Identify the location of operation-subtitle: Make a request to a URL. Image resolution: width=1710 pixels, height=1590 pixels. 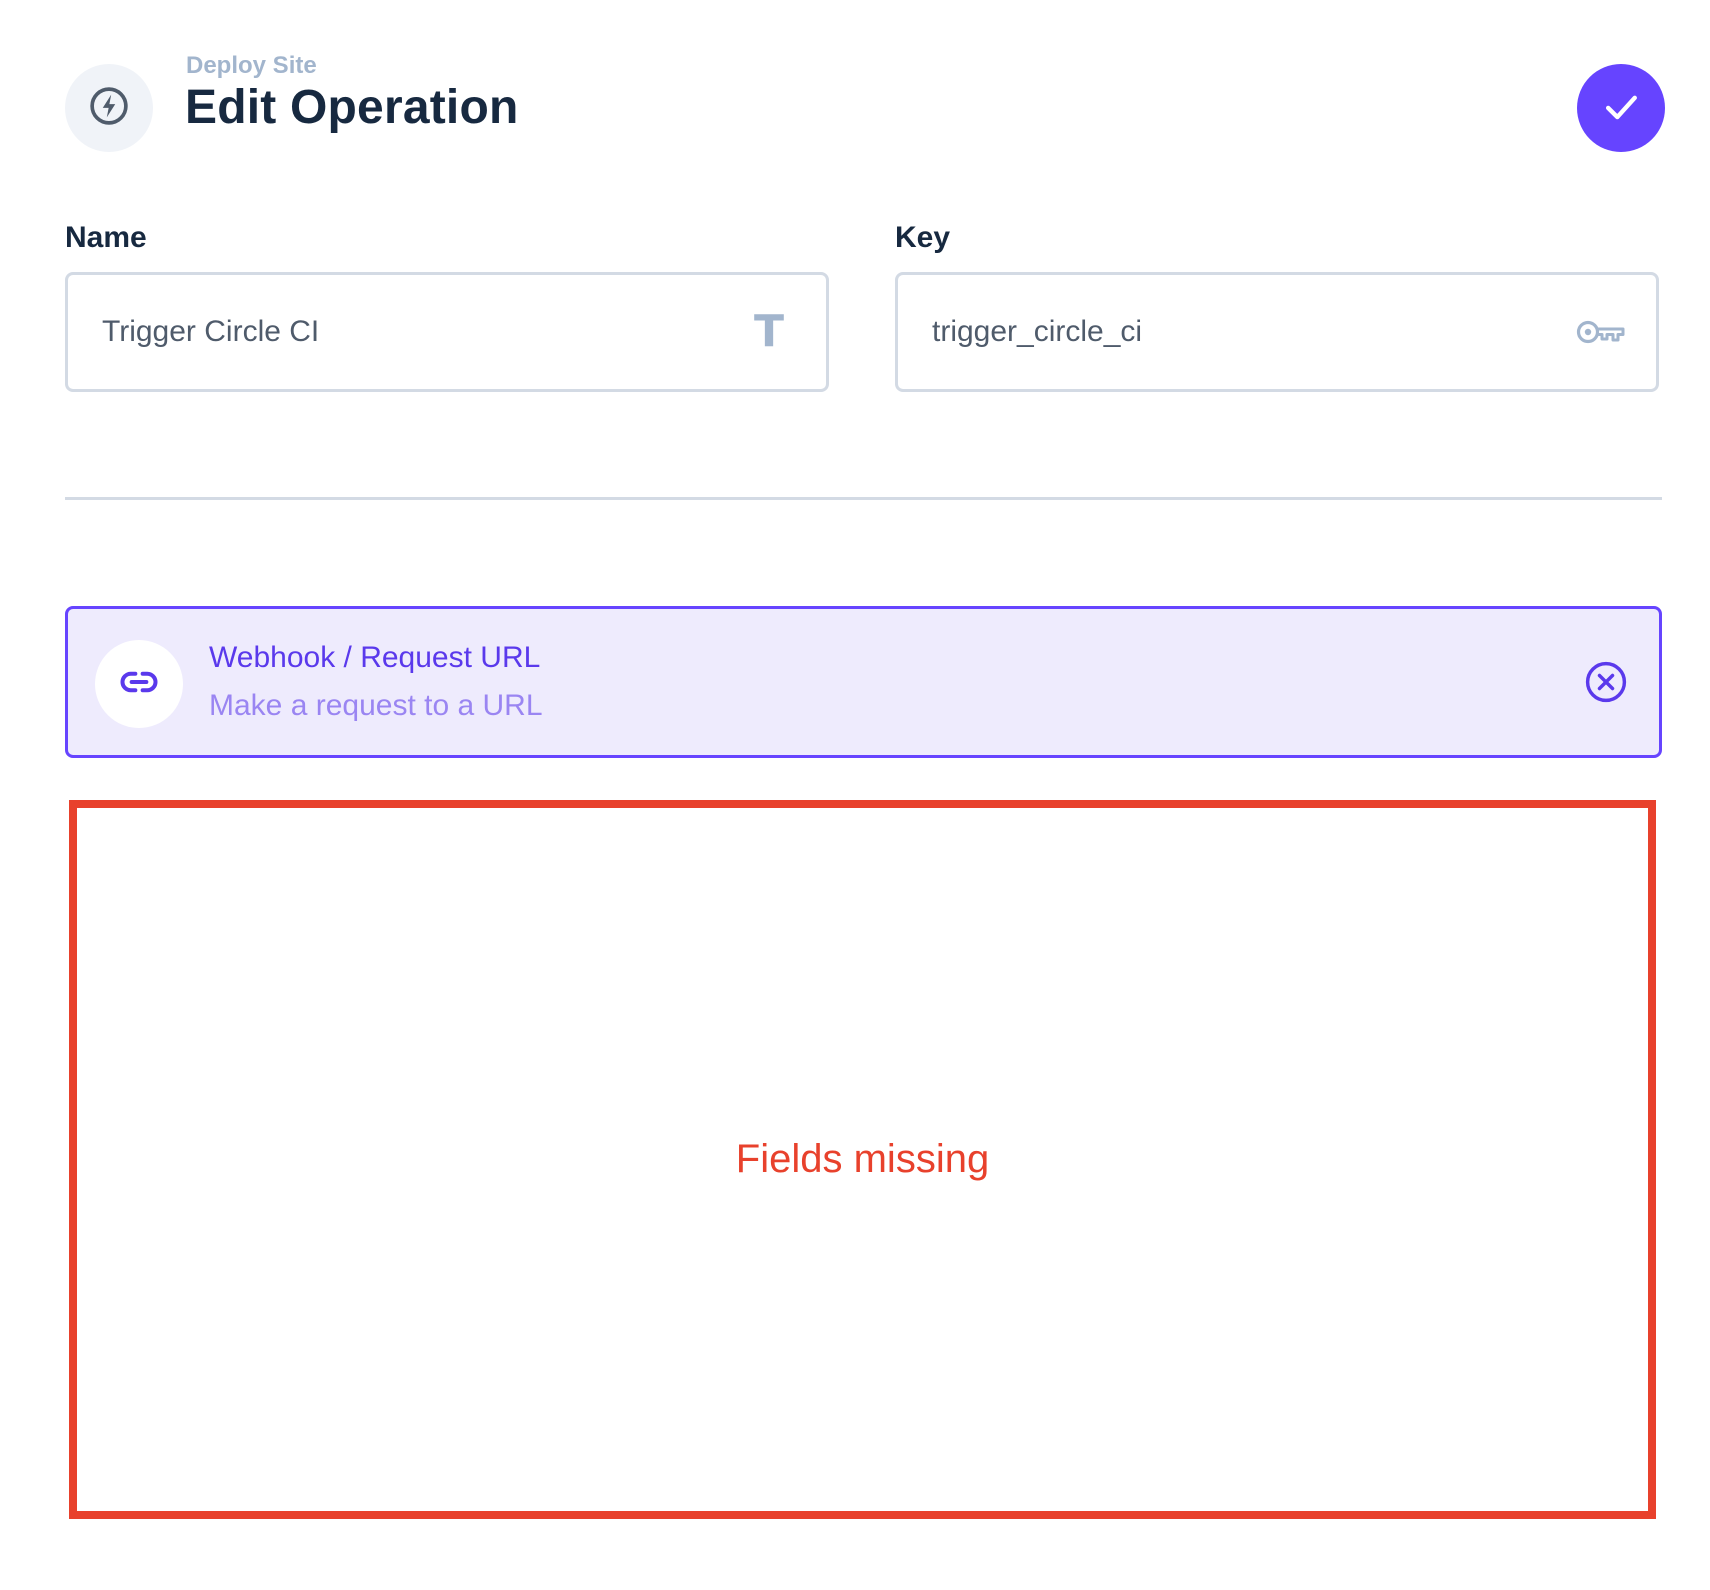
(376, 705).